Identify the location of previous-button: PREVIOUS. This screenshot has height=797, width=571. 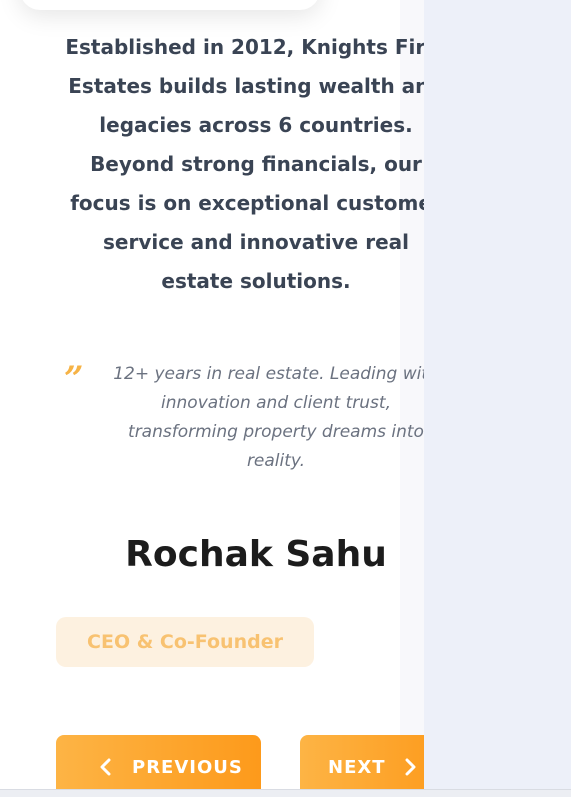
(158, 766).